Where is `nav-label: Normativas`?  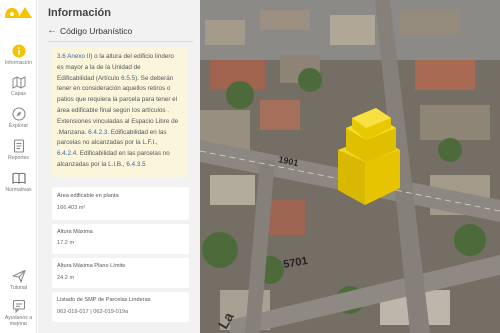
nav-label: Normativas is located at coordinates (18, 190).